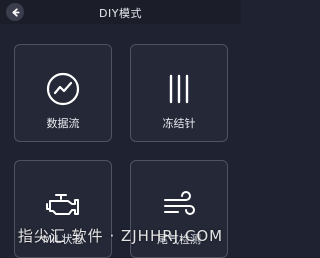 This screenshot has width=320, height=258. I want to click on engine-icon, so click(62, 204).